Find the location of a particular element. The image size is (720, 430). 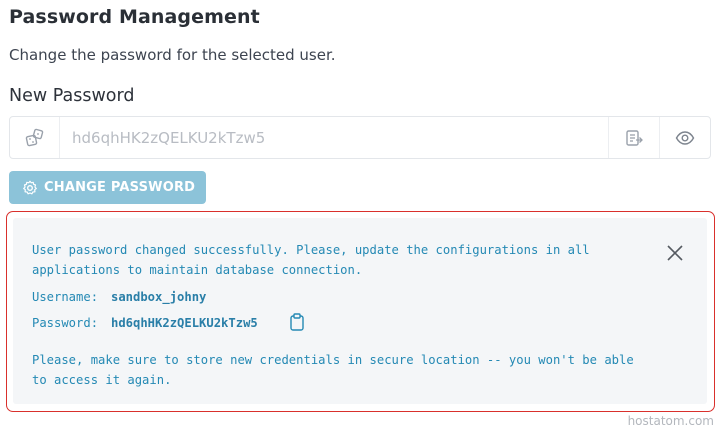

new-password-label: New Password is located at coordinates (72, 96).